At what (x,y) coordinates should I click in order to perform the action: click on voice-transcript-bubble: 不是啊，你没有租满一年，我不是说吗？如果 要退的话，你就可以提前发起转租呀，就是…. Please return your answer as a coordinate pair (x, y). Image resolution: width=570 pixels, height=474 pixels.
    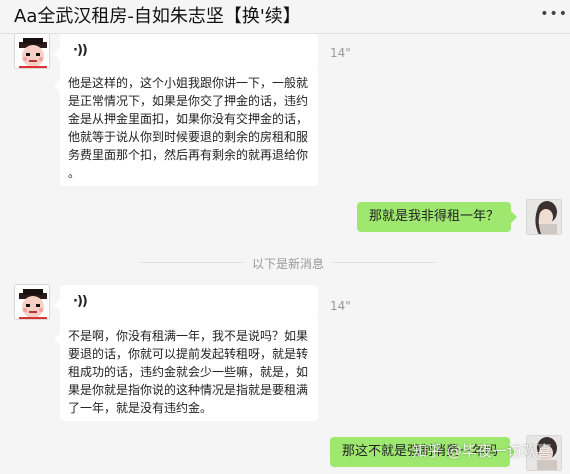
    Looking at the image, I should click on (186, 370).